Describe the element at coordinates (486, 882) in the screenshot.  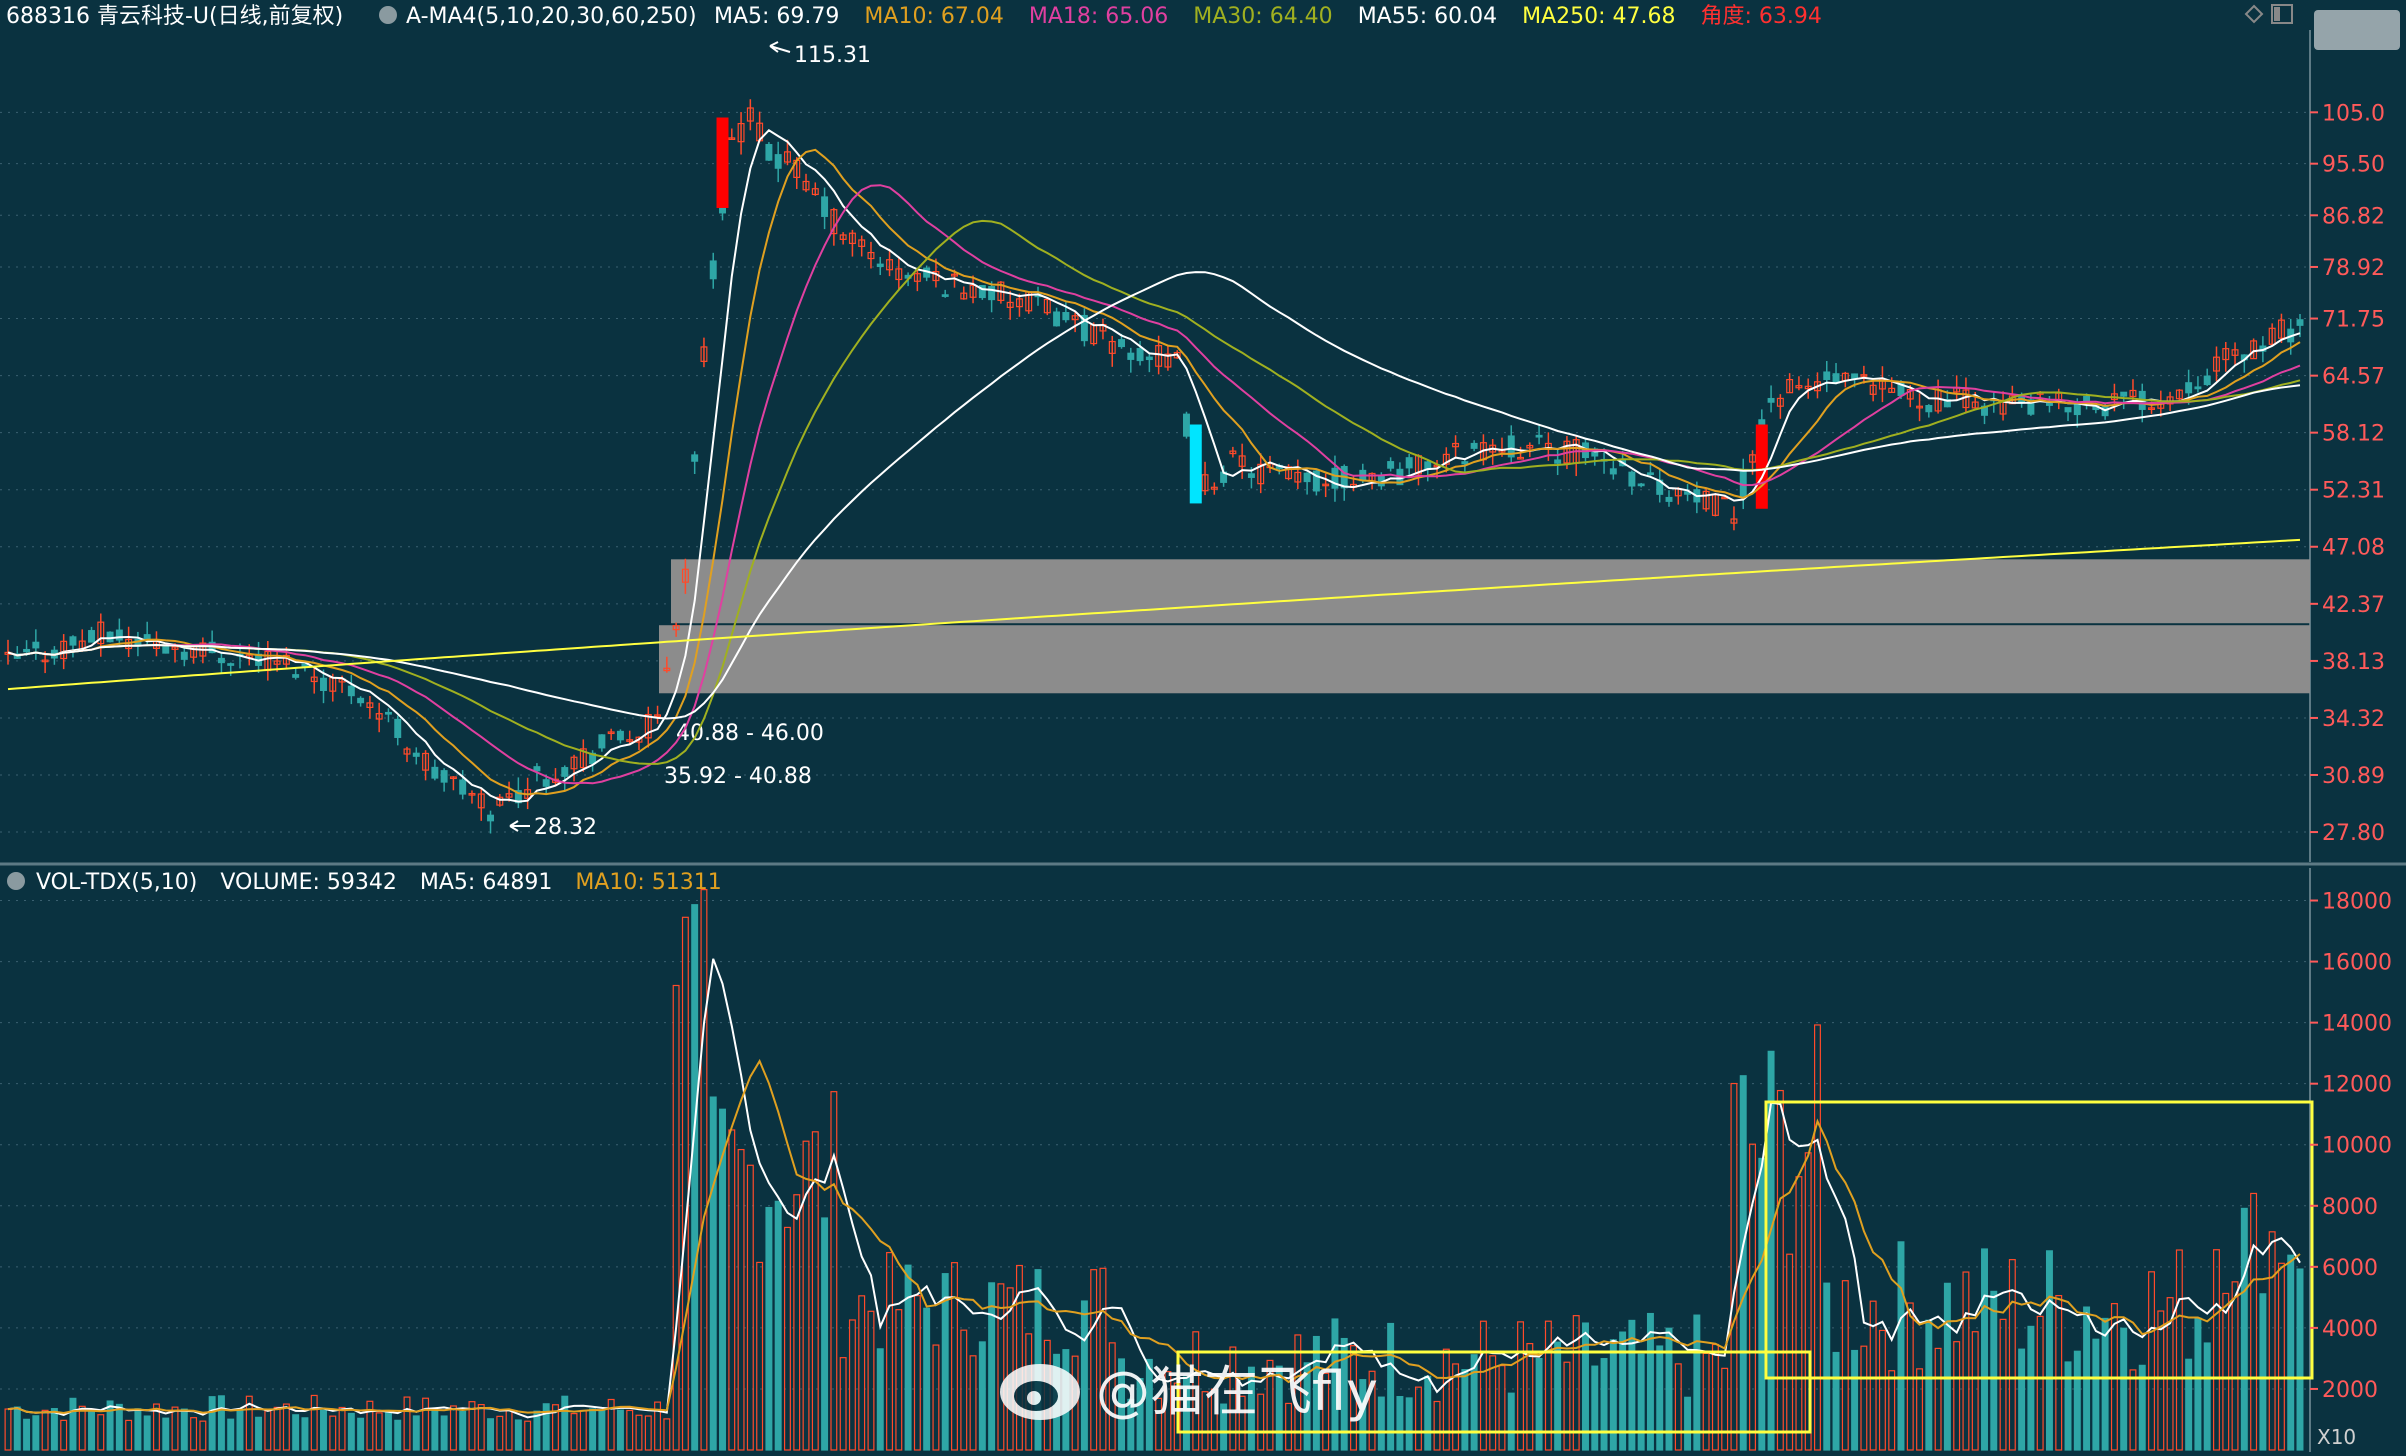
I see `volume-ma5: MA5: 64891` at that location.